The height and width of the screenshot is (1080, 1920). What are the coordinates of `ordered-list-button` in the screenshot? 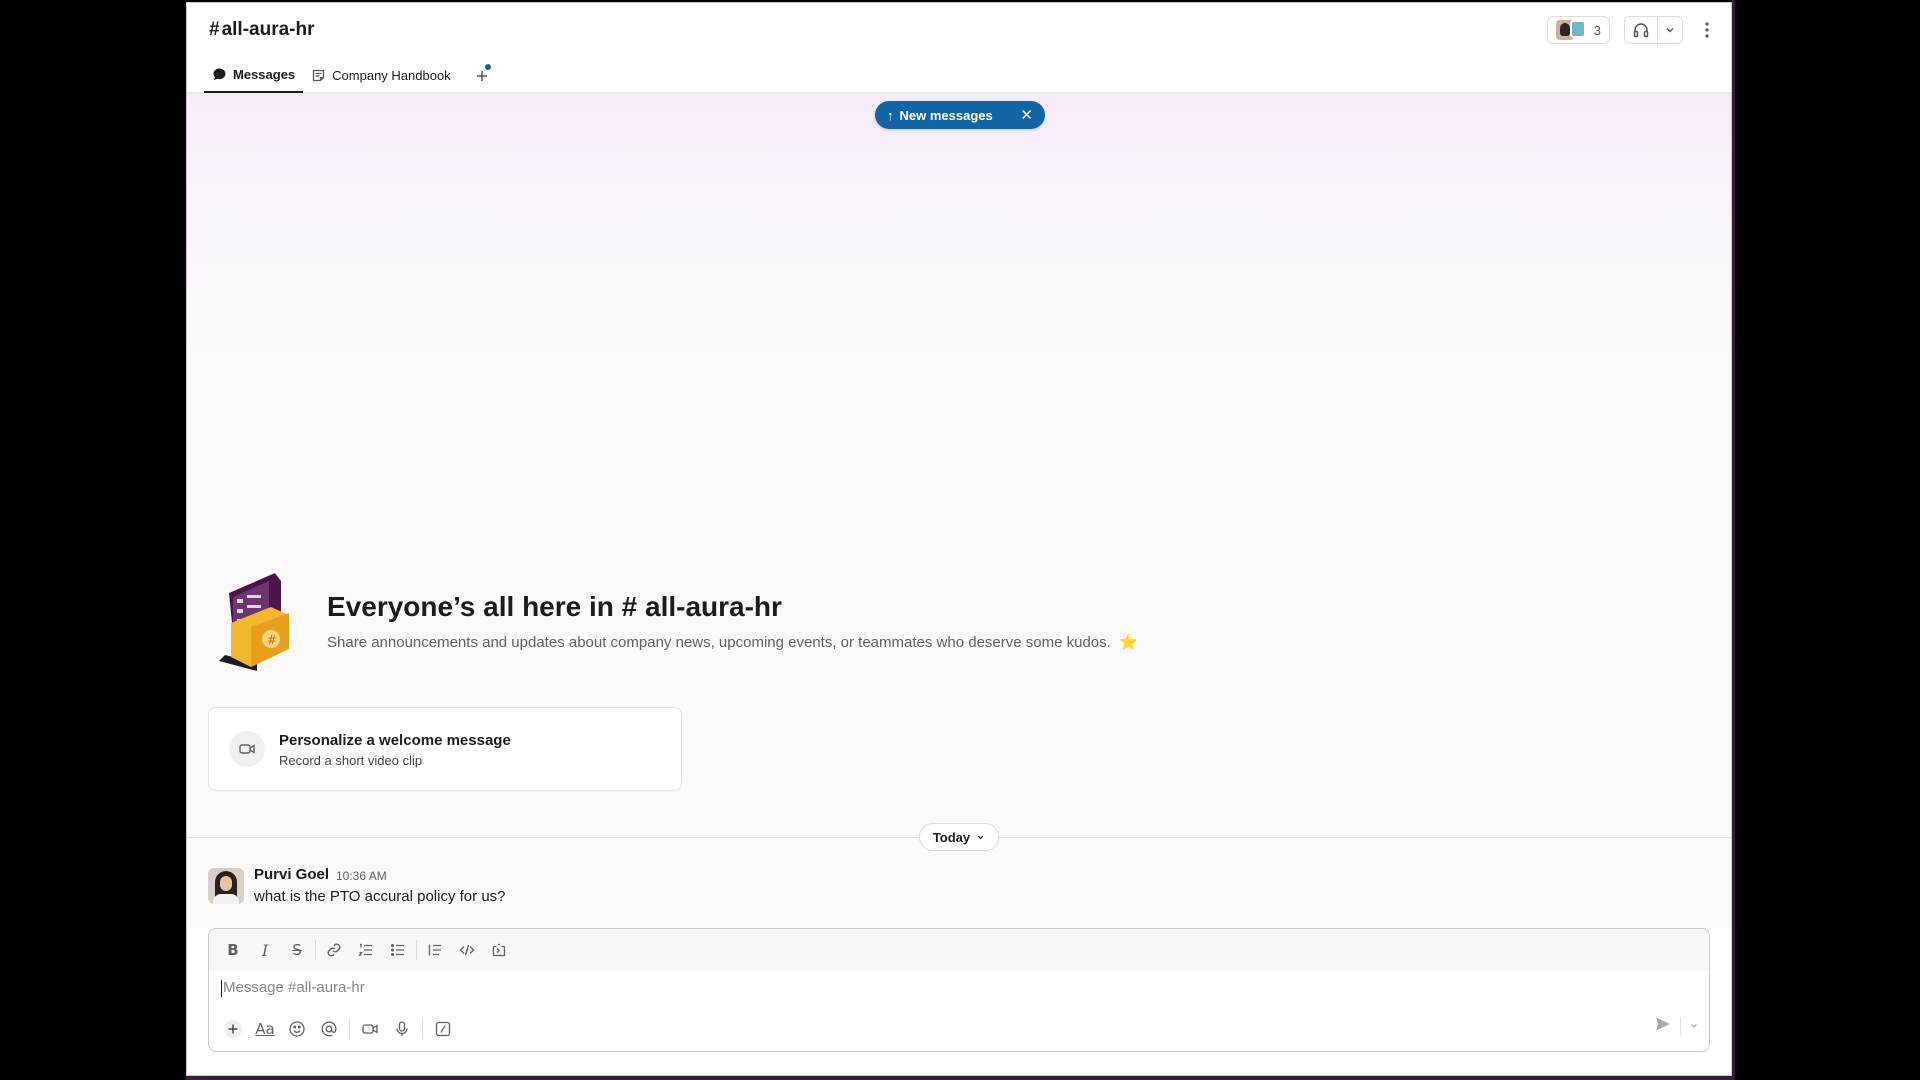 It's located at (366, 950).